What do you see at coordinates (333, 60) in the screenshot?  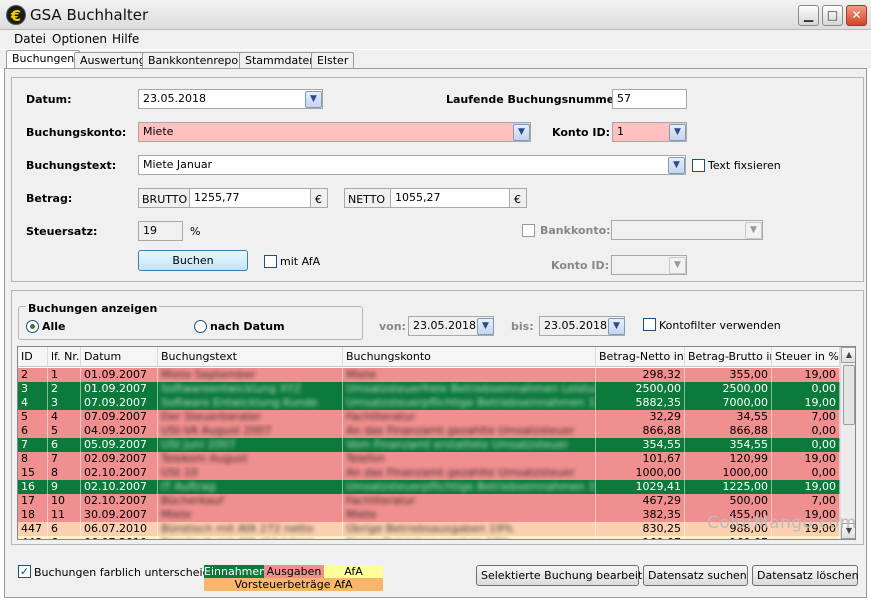 I see `tab-elster: Elster` at bounding box center [333, 60].